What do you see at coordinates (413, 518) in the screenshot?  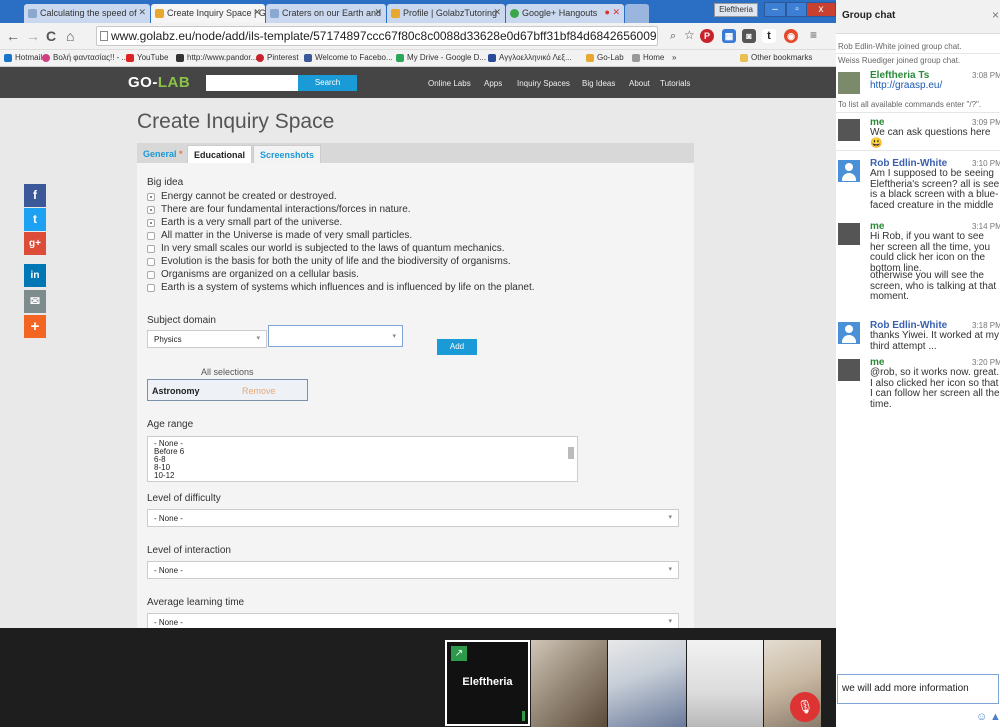 I see `difficulty-select: - None - ▾` at bounding box center [413, 518].